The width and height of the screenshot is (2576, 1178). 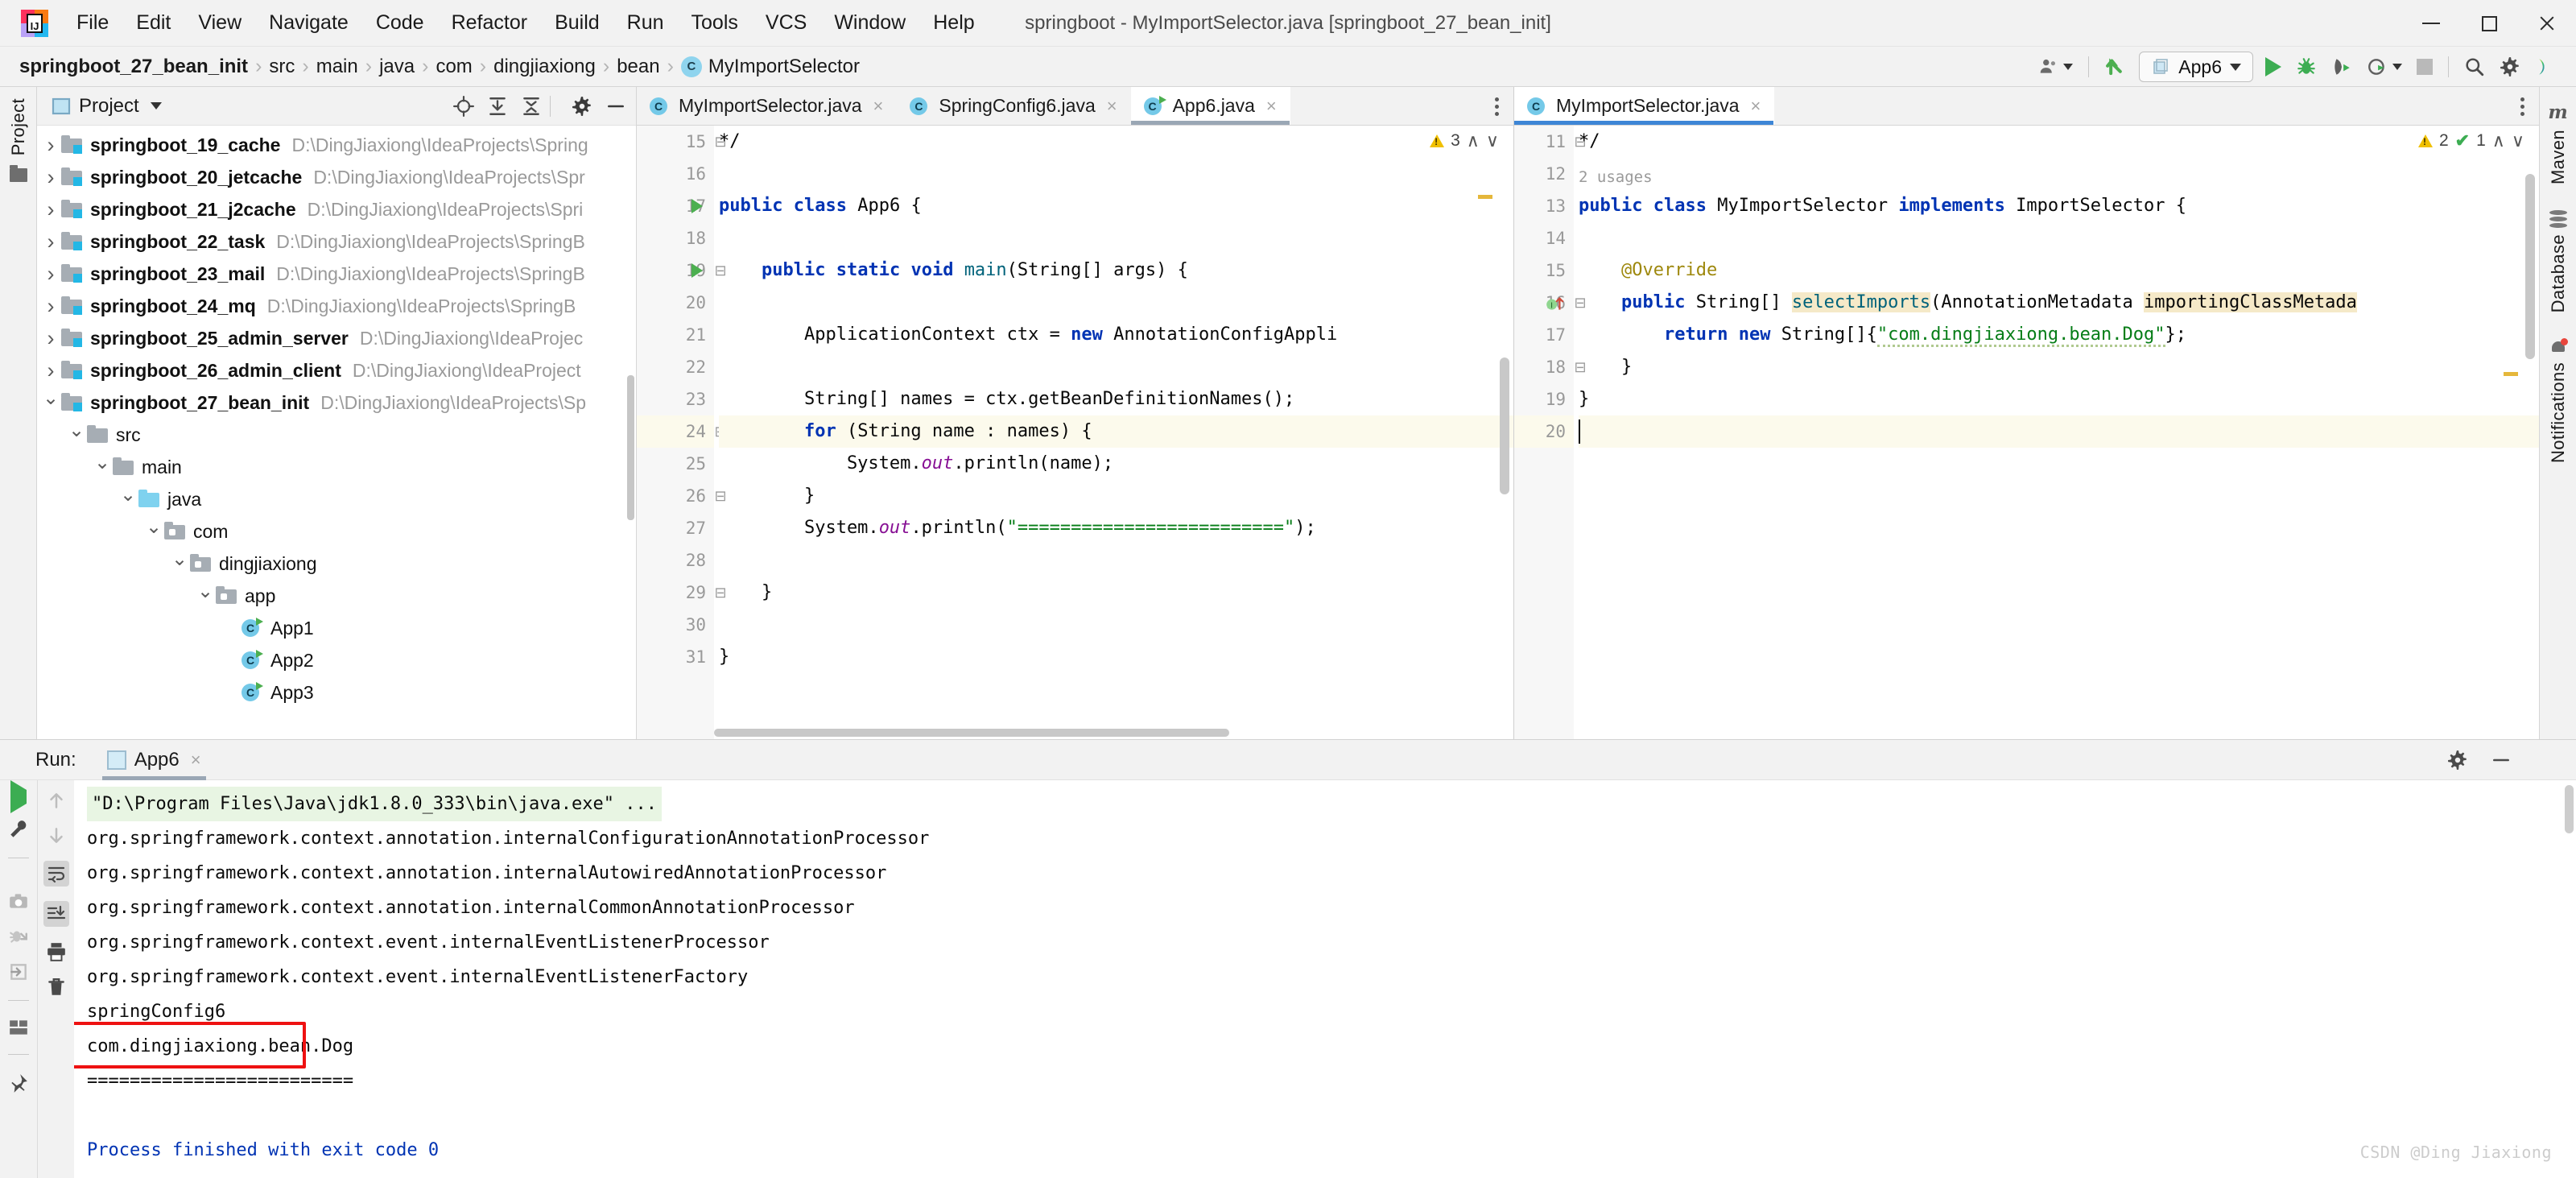 What do you see at coordinates (18, 126) in the screenshot?
I see `tool-window-button-project: Project` at bounding box center [18, 126].